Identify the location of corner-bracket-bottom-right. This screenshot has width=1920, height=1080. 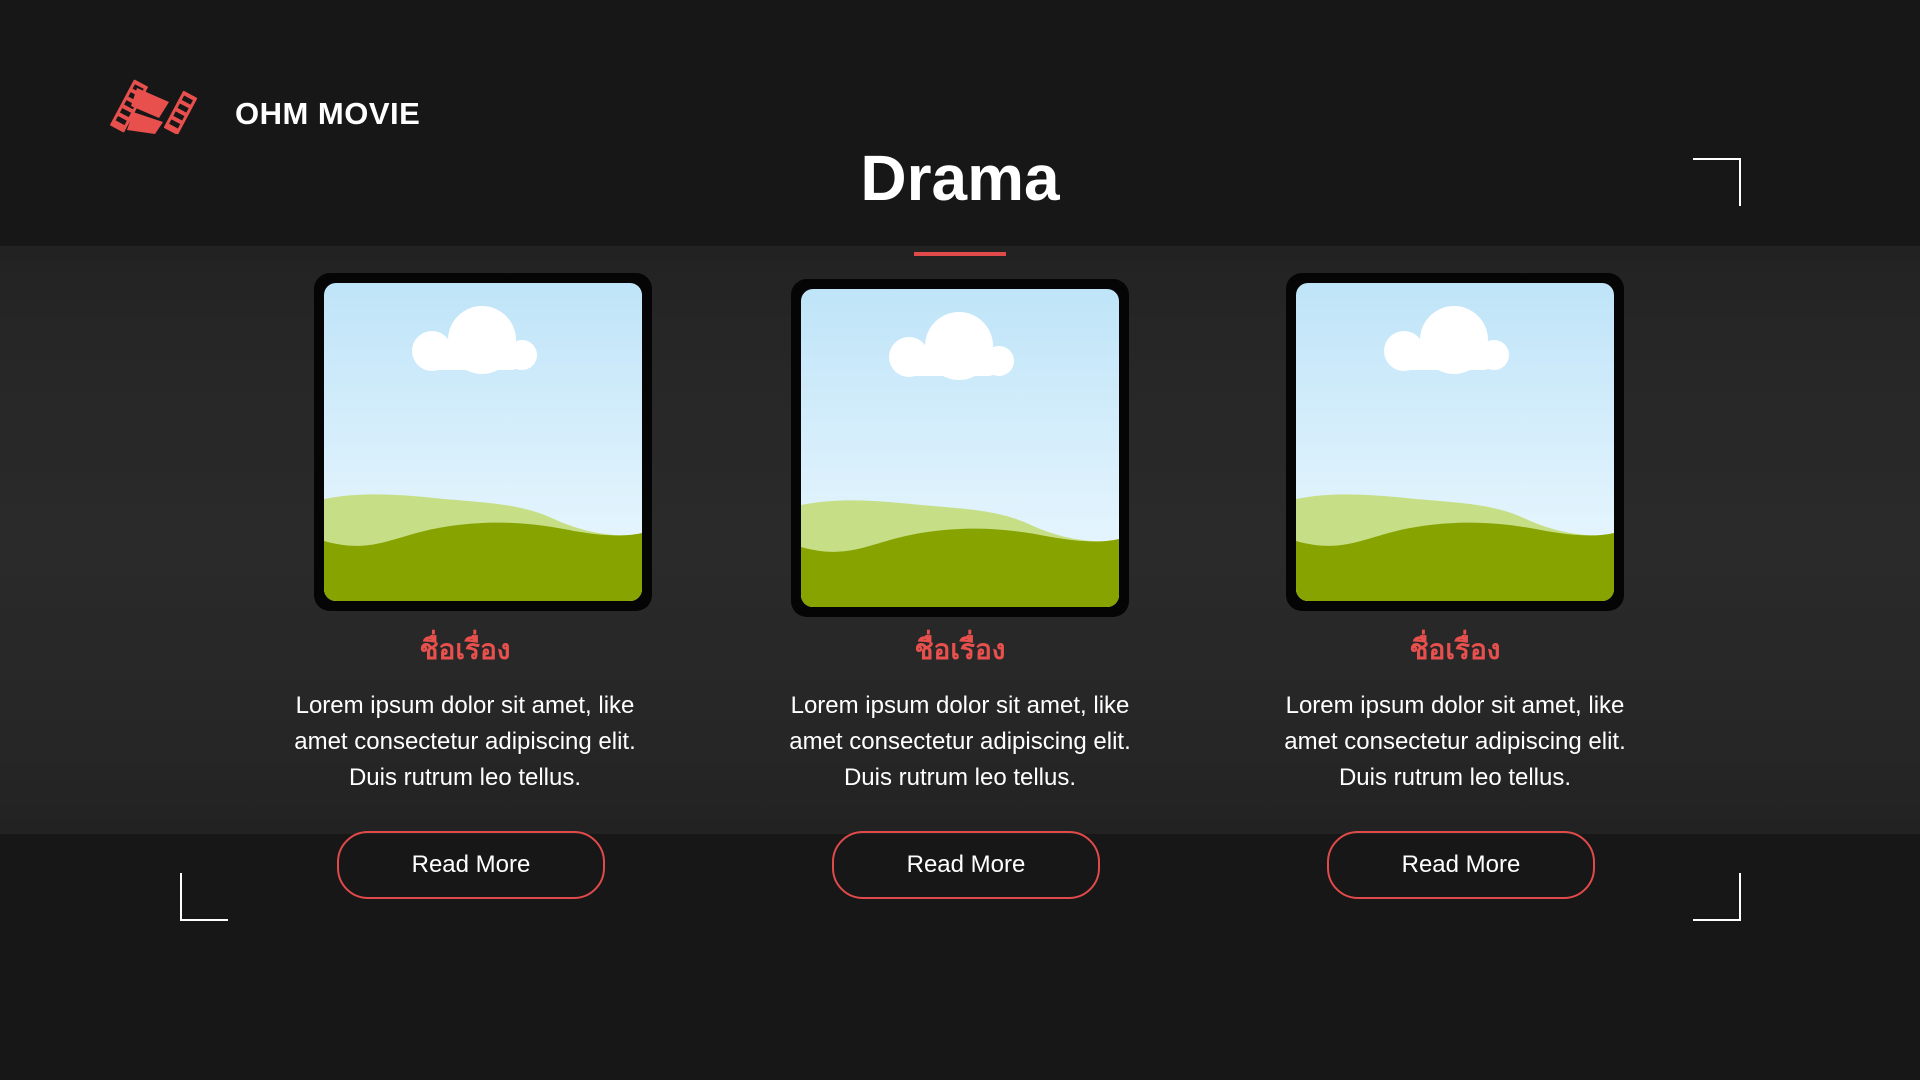
(1717, 897).